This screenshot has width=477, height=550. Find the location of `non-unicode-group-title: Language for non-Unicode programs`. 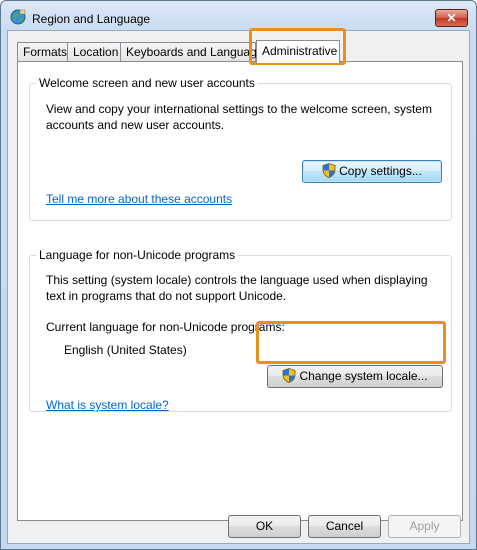

non-unicode-group-title: Language for non-Unicode programs is located at coordinates (137, 255).